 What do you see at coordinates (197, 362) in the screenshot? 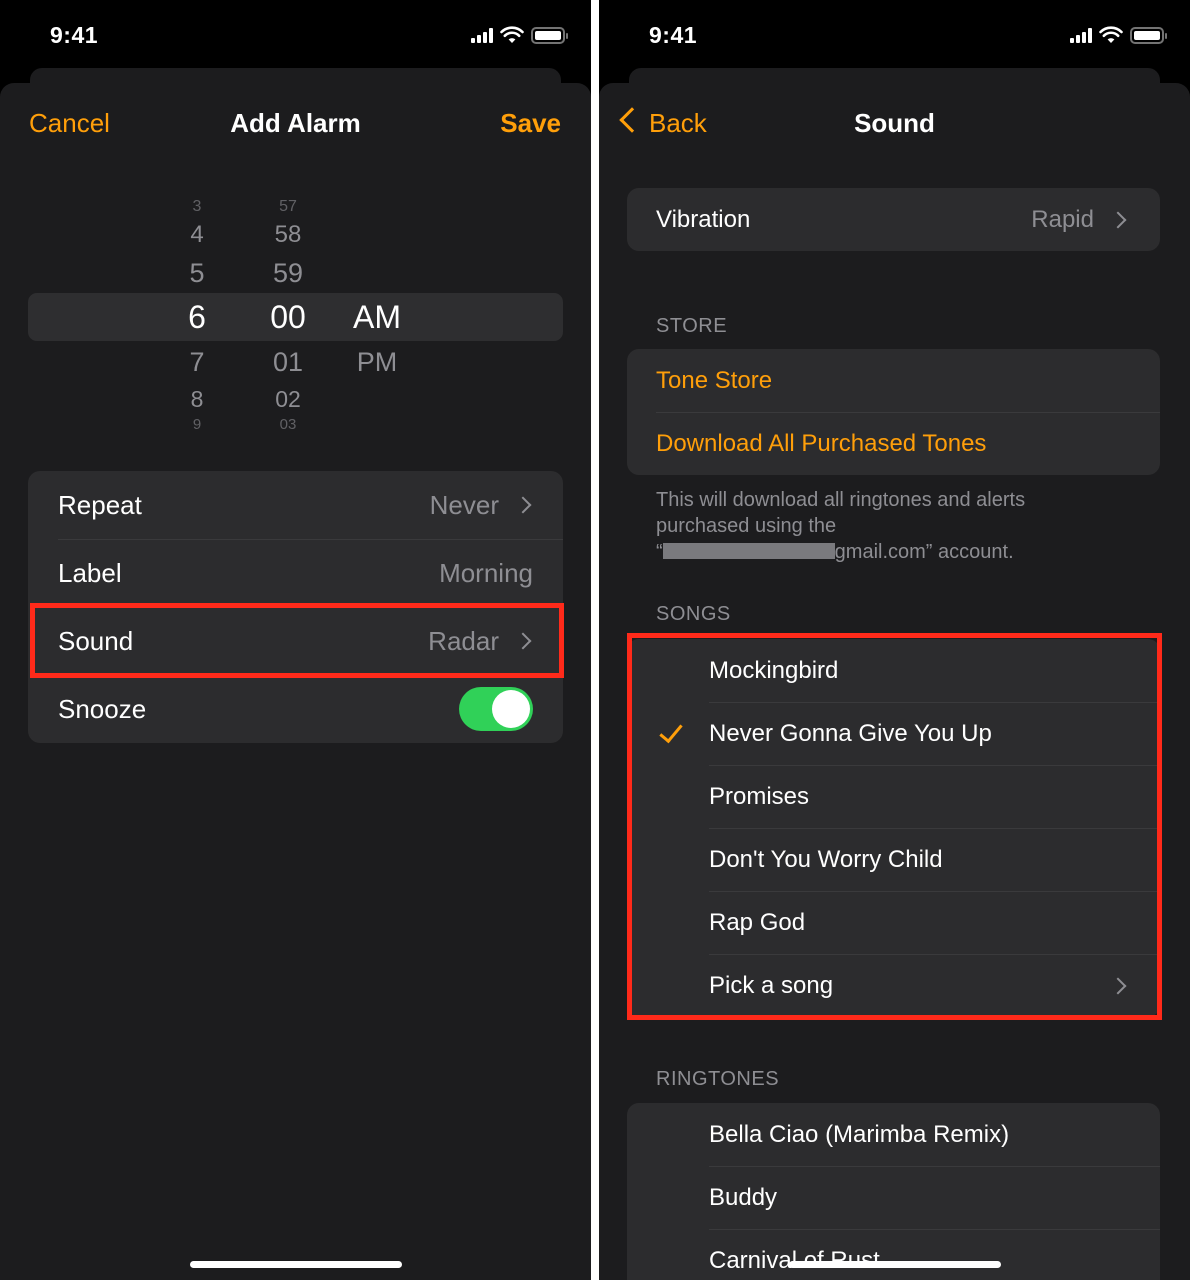
I see `hour-option: 7` at bounding box center [197, 362].